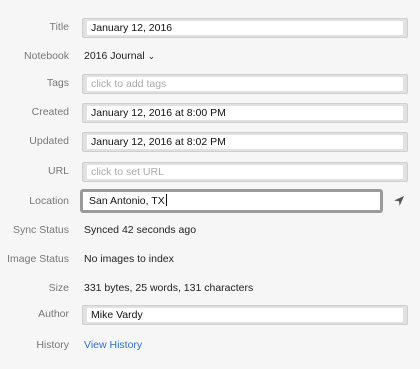  Describe the element at coordinates (40, 230) in the screenshot. I see `sync-status-label: Sync Status` at that location.